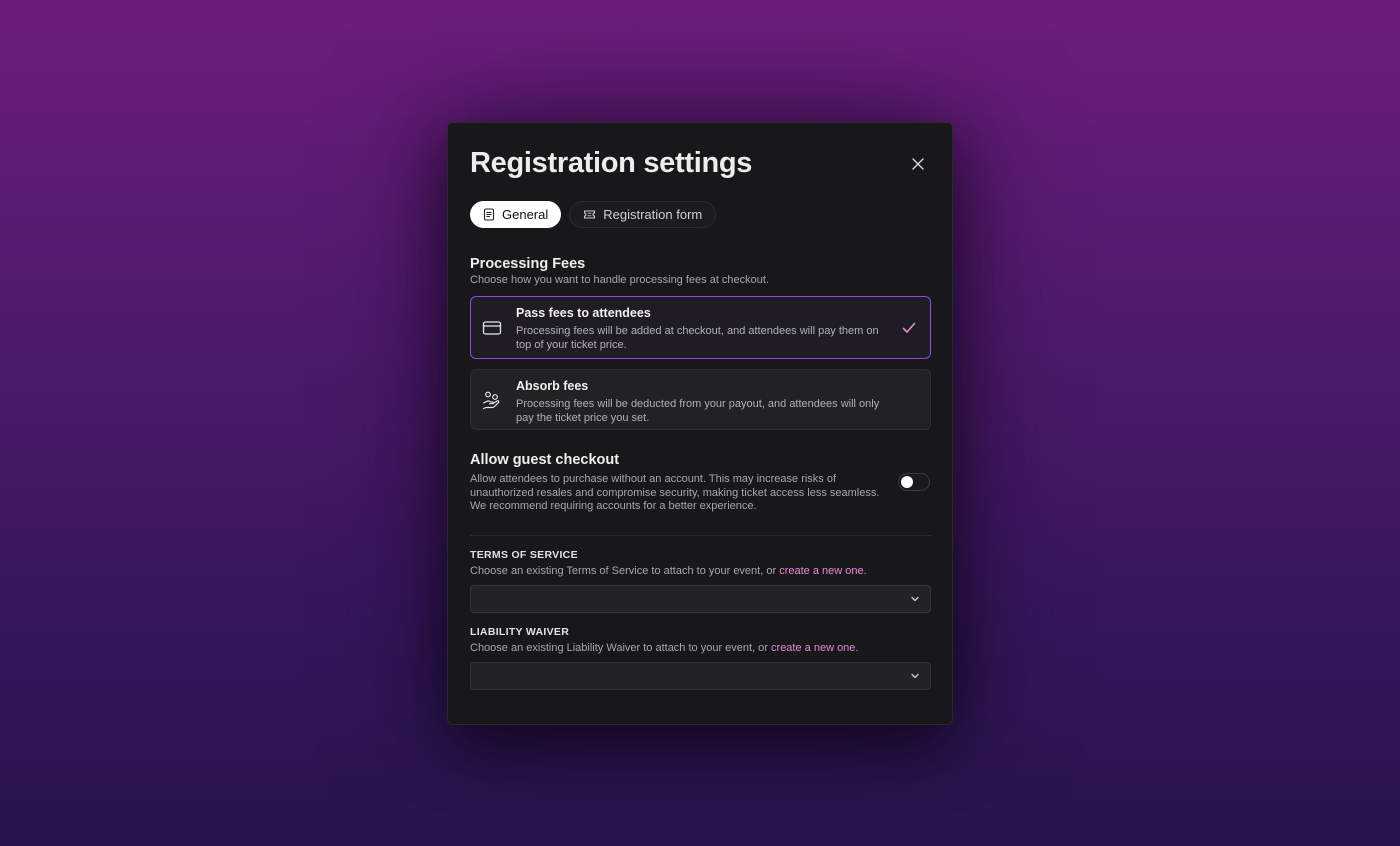 The image size is (1400, 846). Describe the element at coordinates (583, 313) in the screenshot. I see `option-pass-fees-title: Pass fees to attendees` at that location.